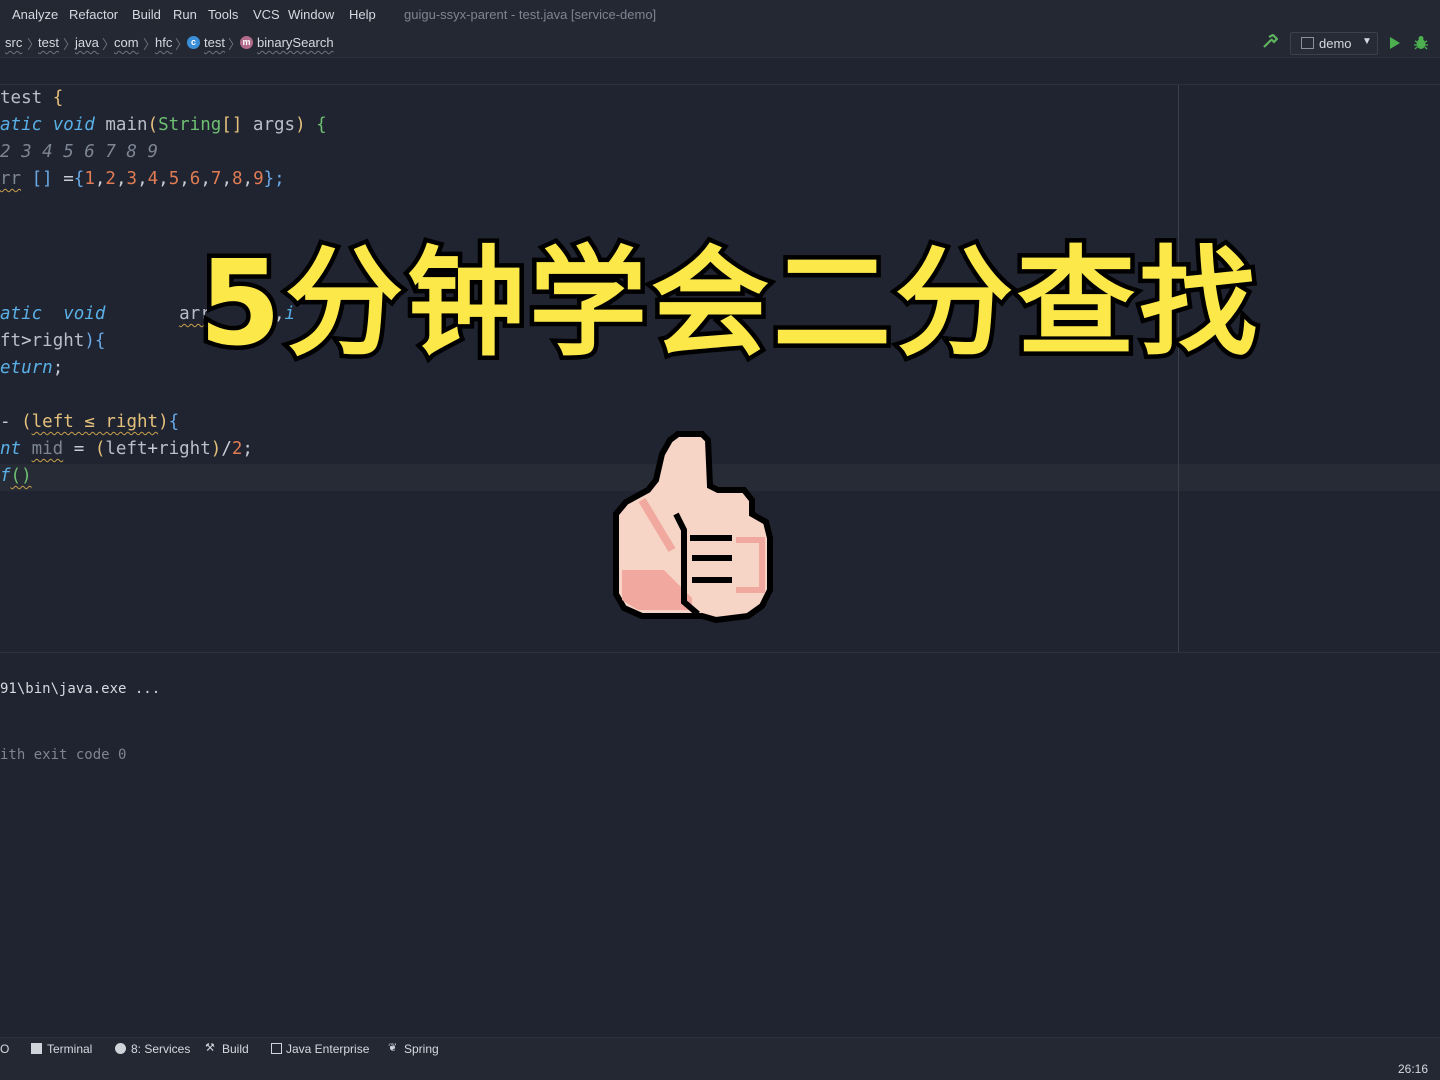 Image resolution: width=1440 pixels, height=1080 pixels. What do you see at coordinates (311, 14) in the screenshot?
I see `menu-window: Window` at bounding box center [311, 14].